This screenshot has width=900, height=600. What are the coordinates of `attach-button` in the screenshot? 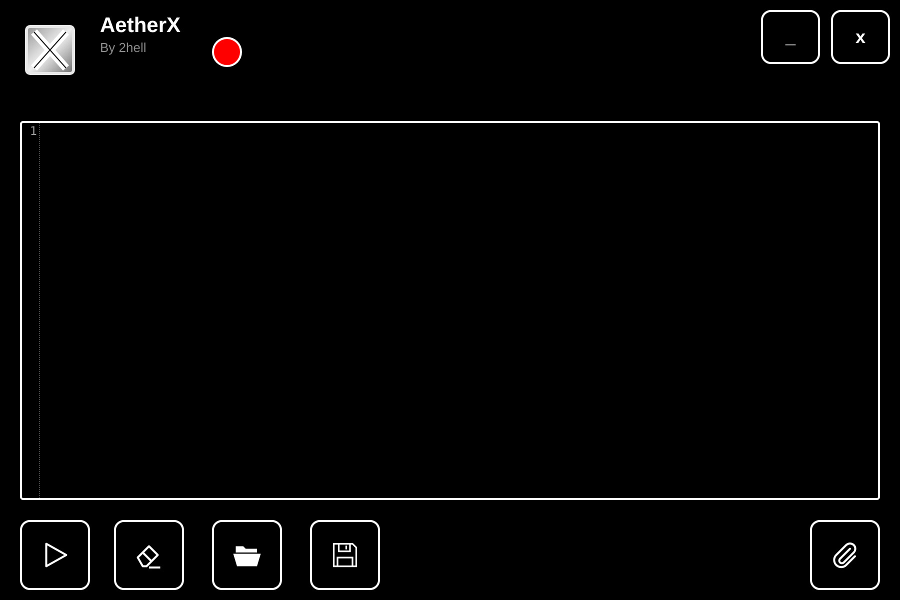 It's located at (845, 555).